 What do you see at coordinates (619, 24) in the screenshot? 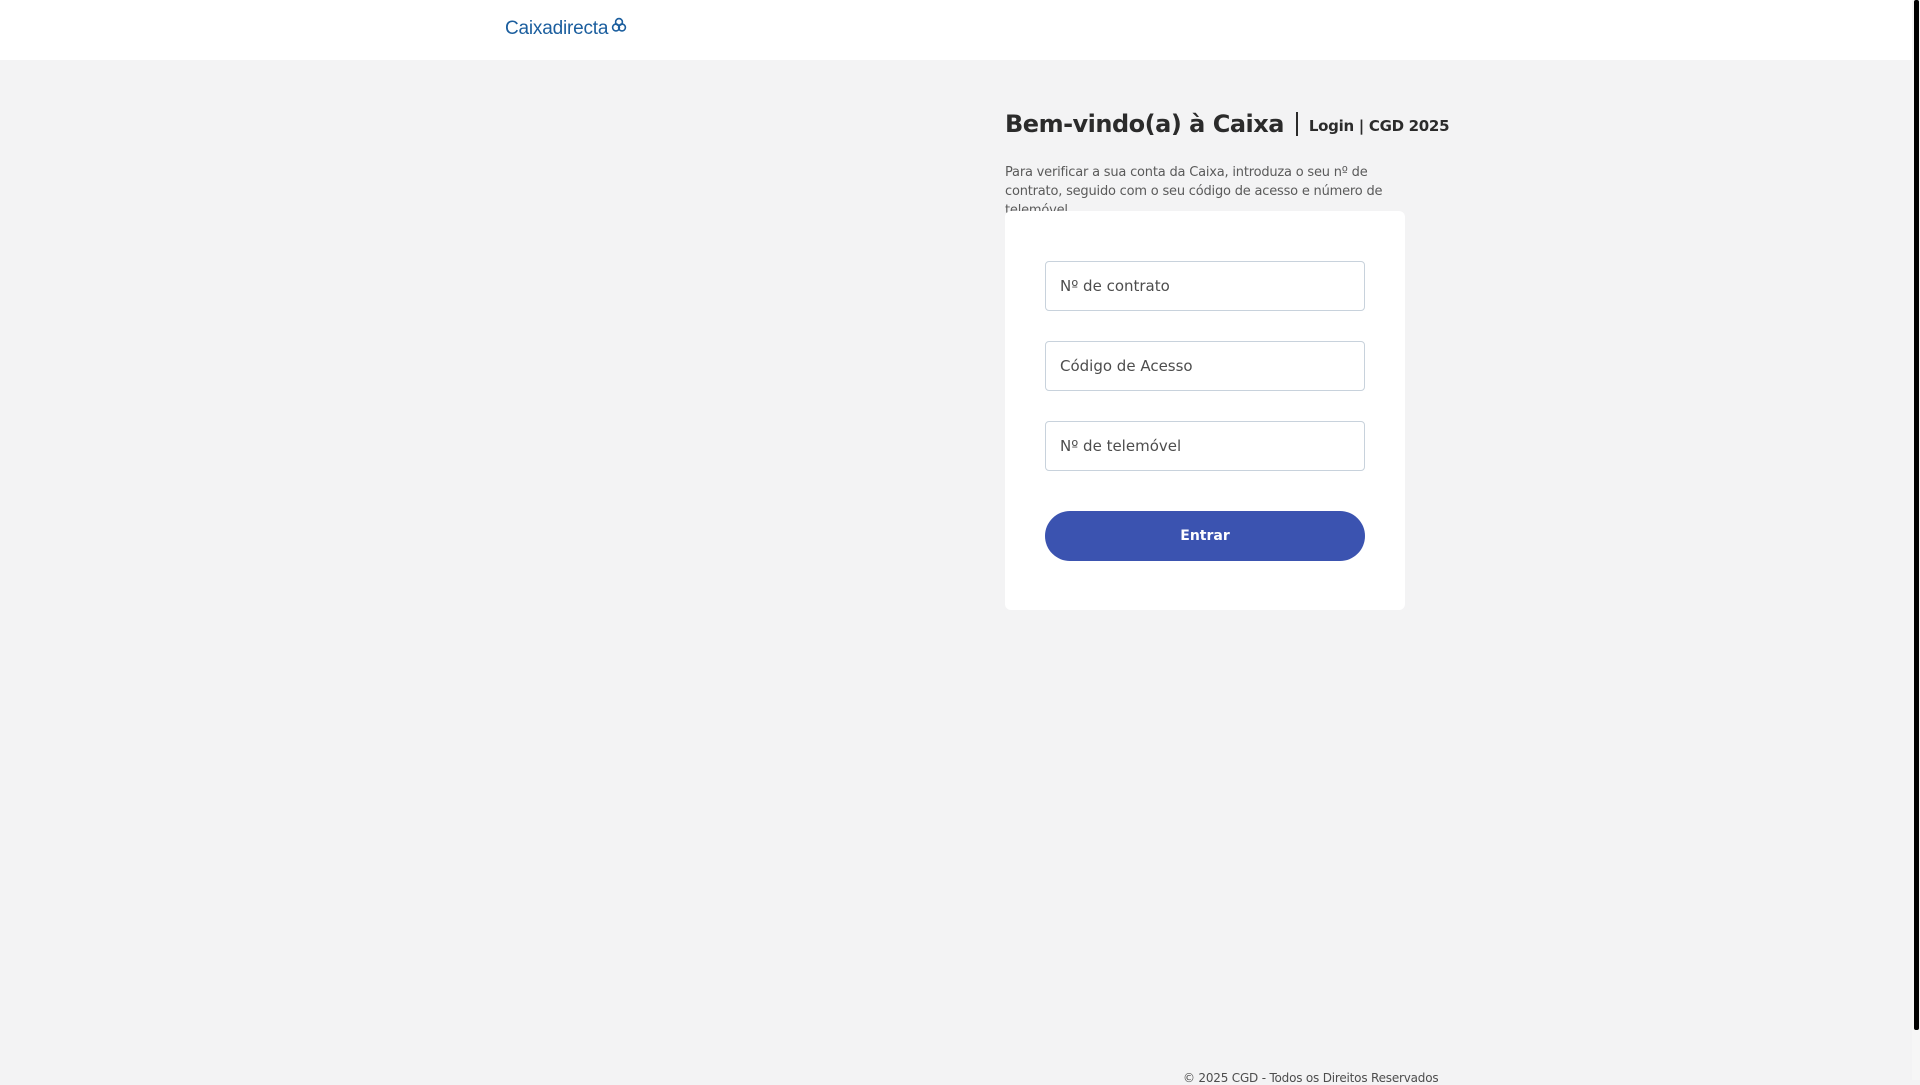
I see `cgd-symbol-icon` at bounding box center [619, 24].